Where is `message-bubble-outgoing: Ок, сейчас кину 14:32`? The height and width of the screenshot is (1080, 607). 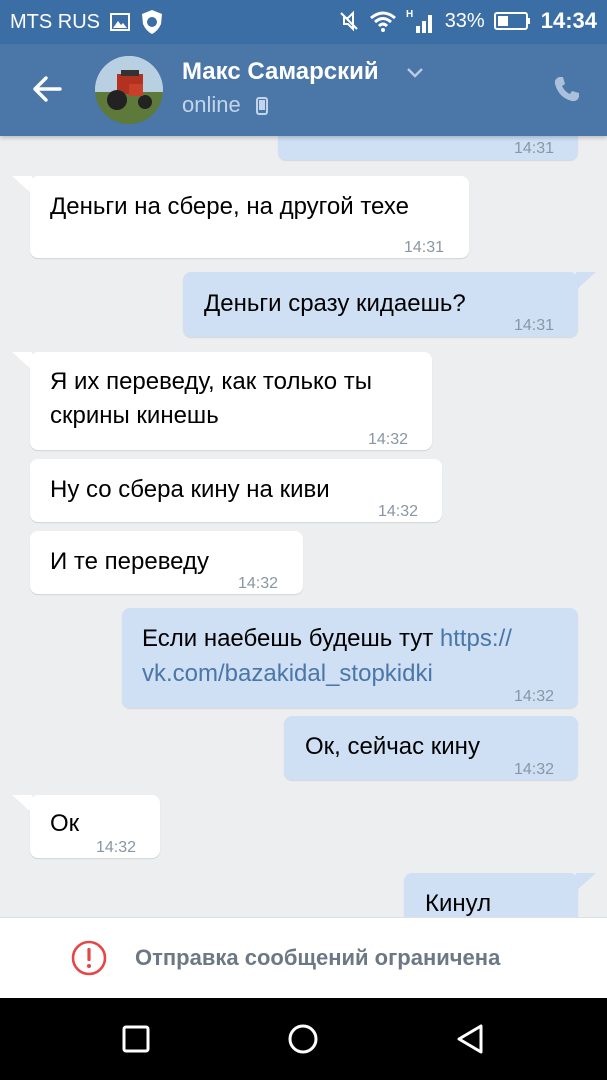
message-bubble-outgoing: Ок, сейчас кину 14:32 is located at coordinates (431, 748).